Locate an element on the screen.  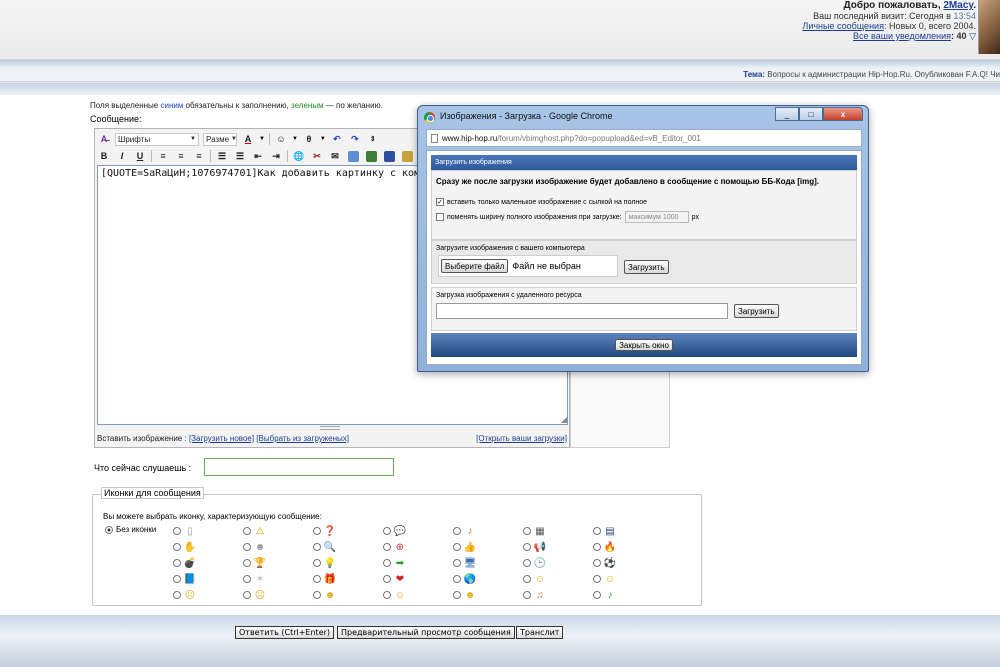
code-icon is located at coordinates (407, 156).